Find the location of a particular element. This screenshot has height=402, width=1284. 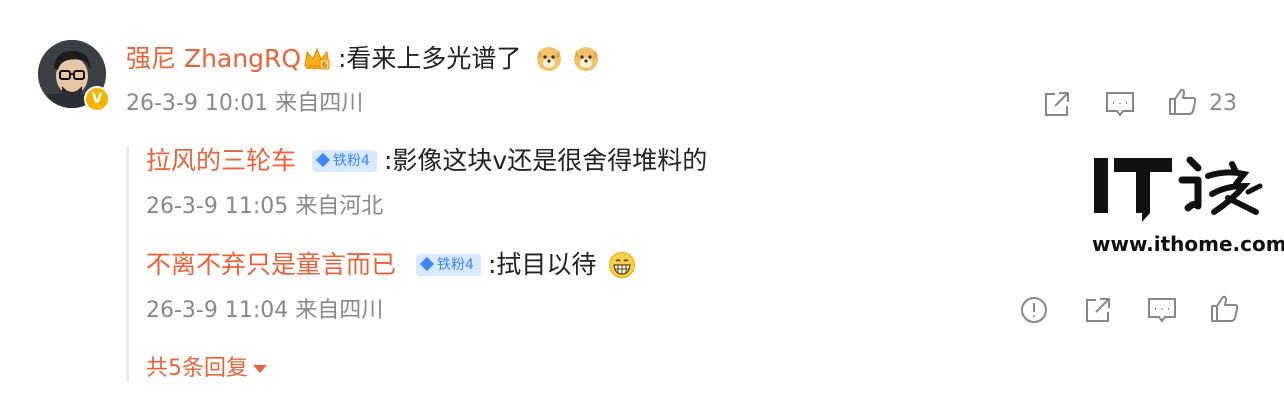

like-count: 23 is located at coordinates (1223, 103).